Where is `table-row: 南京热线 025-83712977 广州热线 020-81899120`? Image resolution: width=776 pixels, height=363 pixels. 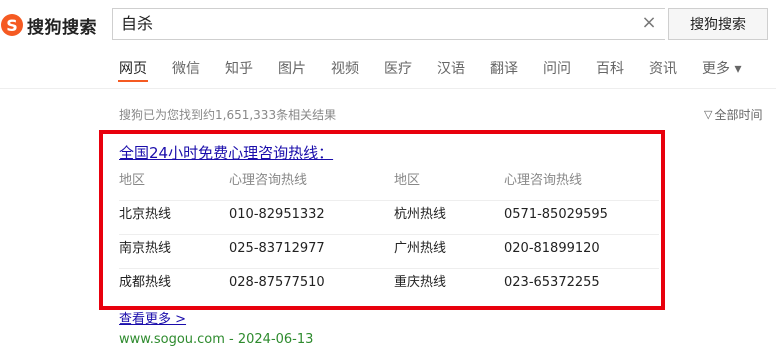 table-row: 南京热线 025-83712977 广州热线 020-81899120 is located at coordinates (389, 251).